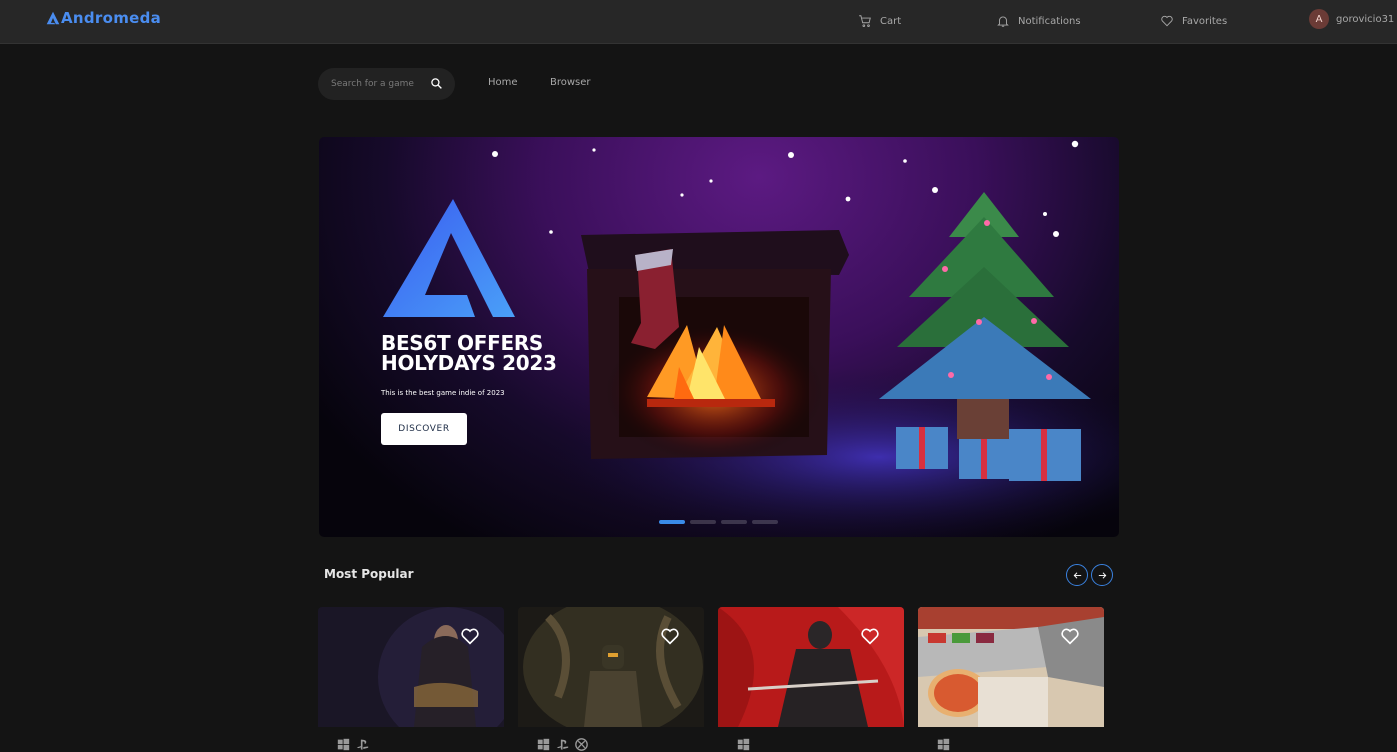 The height and width of the screenshot is (752, 1397). Describe the element at coordinates (503, 82) in the screenshot. I see `menu-home-link: Home` at that location.